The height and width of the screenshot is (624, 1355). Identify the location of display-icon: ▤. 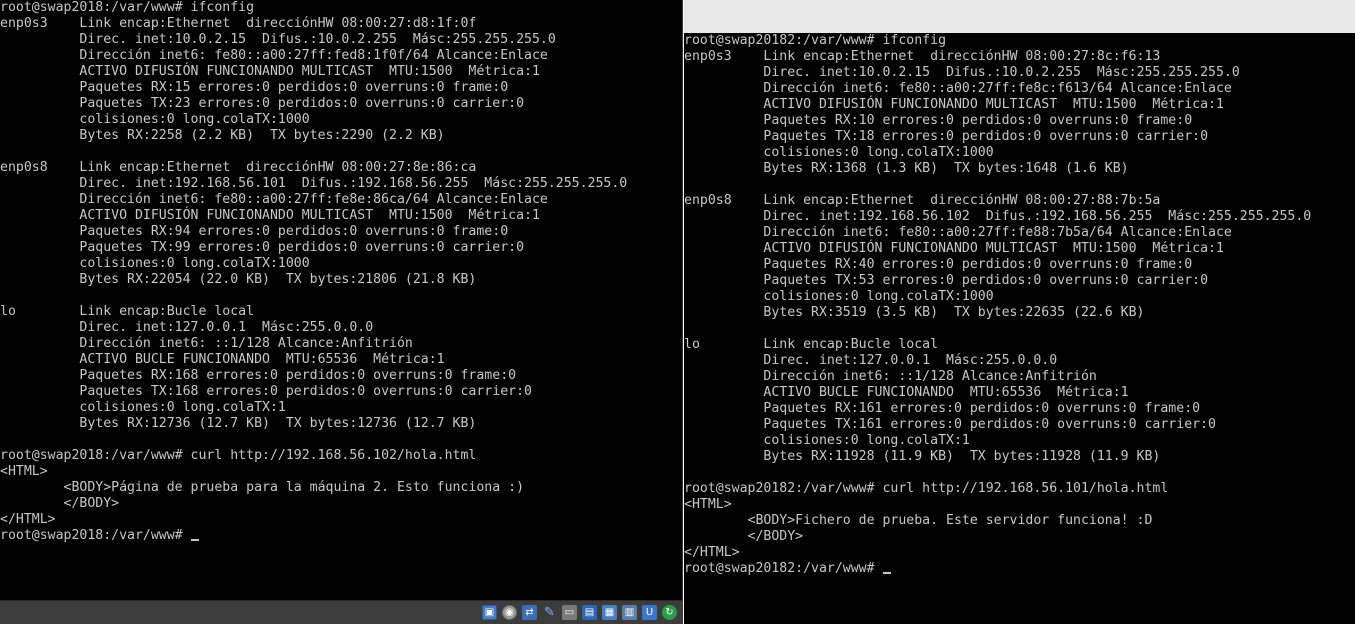
(589, 612).